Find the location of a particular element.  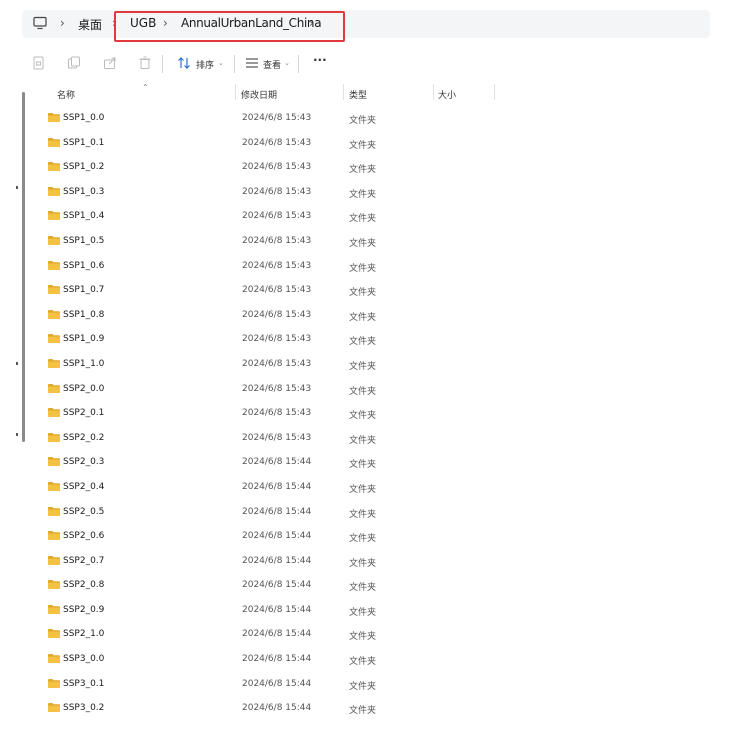

file-row: SSP2_0.9 2024/6/8 15:44 文件夹 is located at coordinates (373, 610).